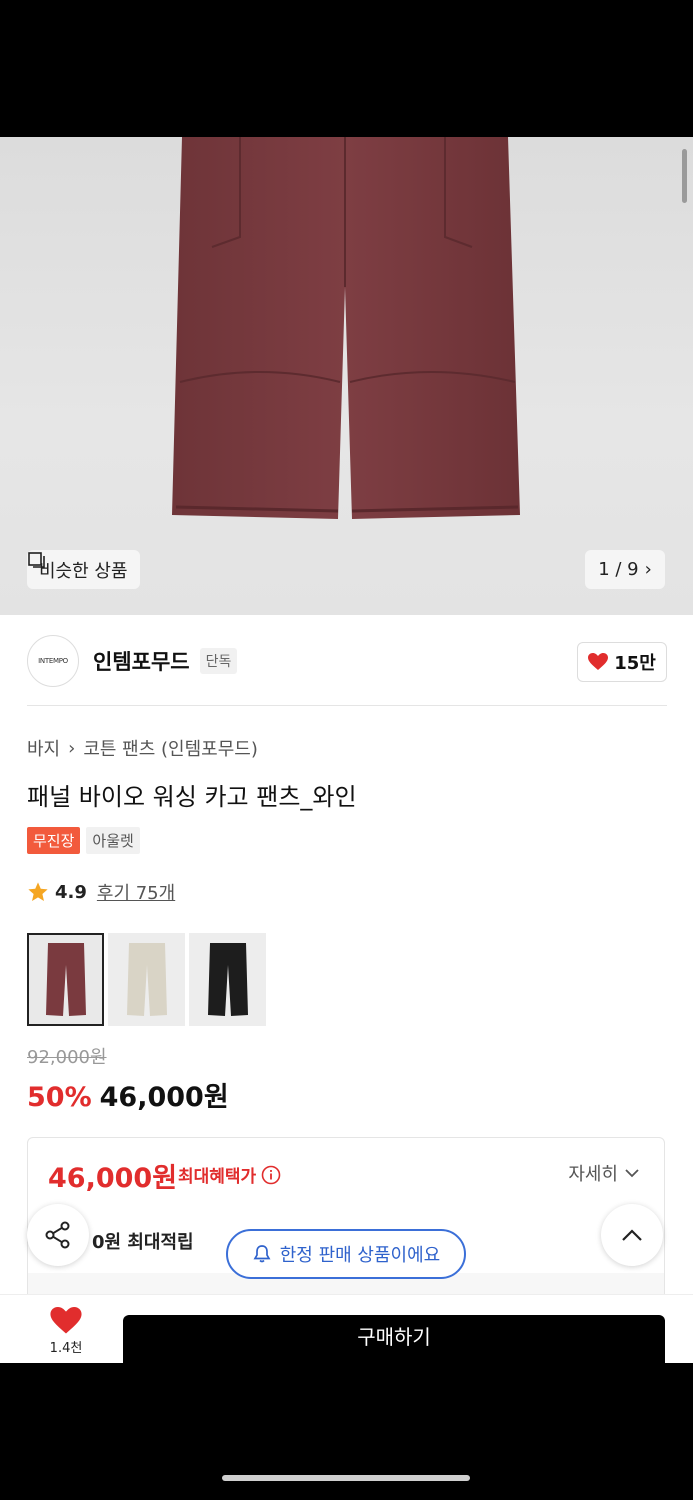 The width and height of the screenshot is (693, 1500). Describe the element at coordinates (346, 1431) in the screenshot. I see `home-indicator-area` at that location.